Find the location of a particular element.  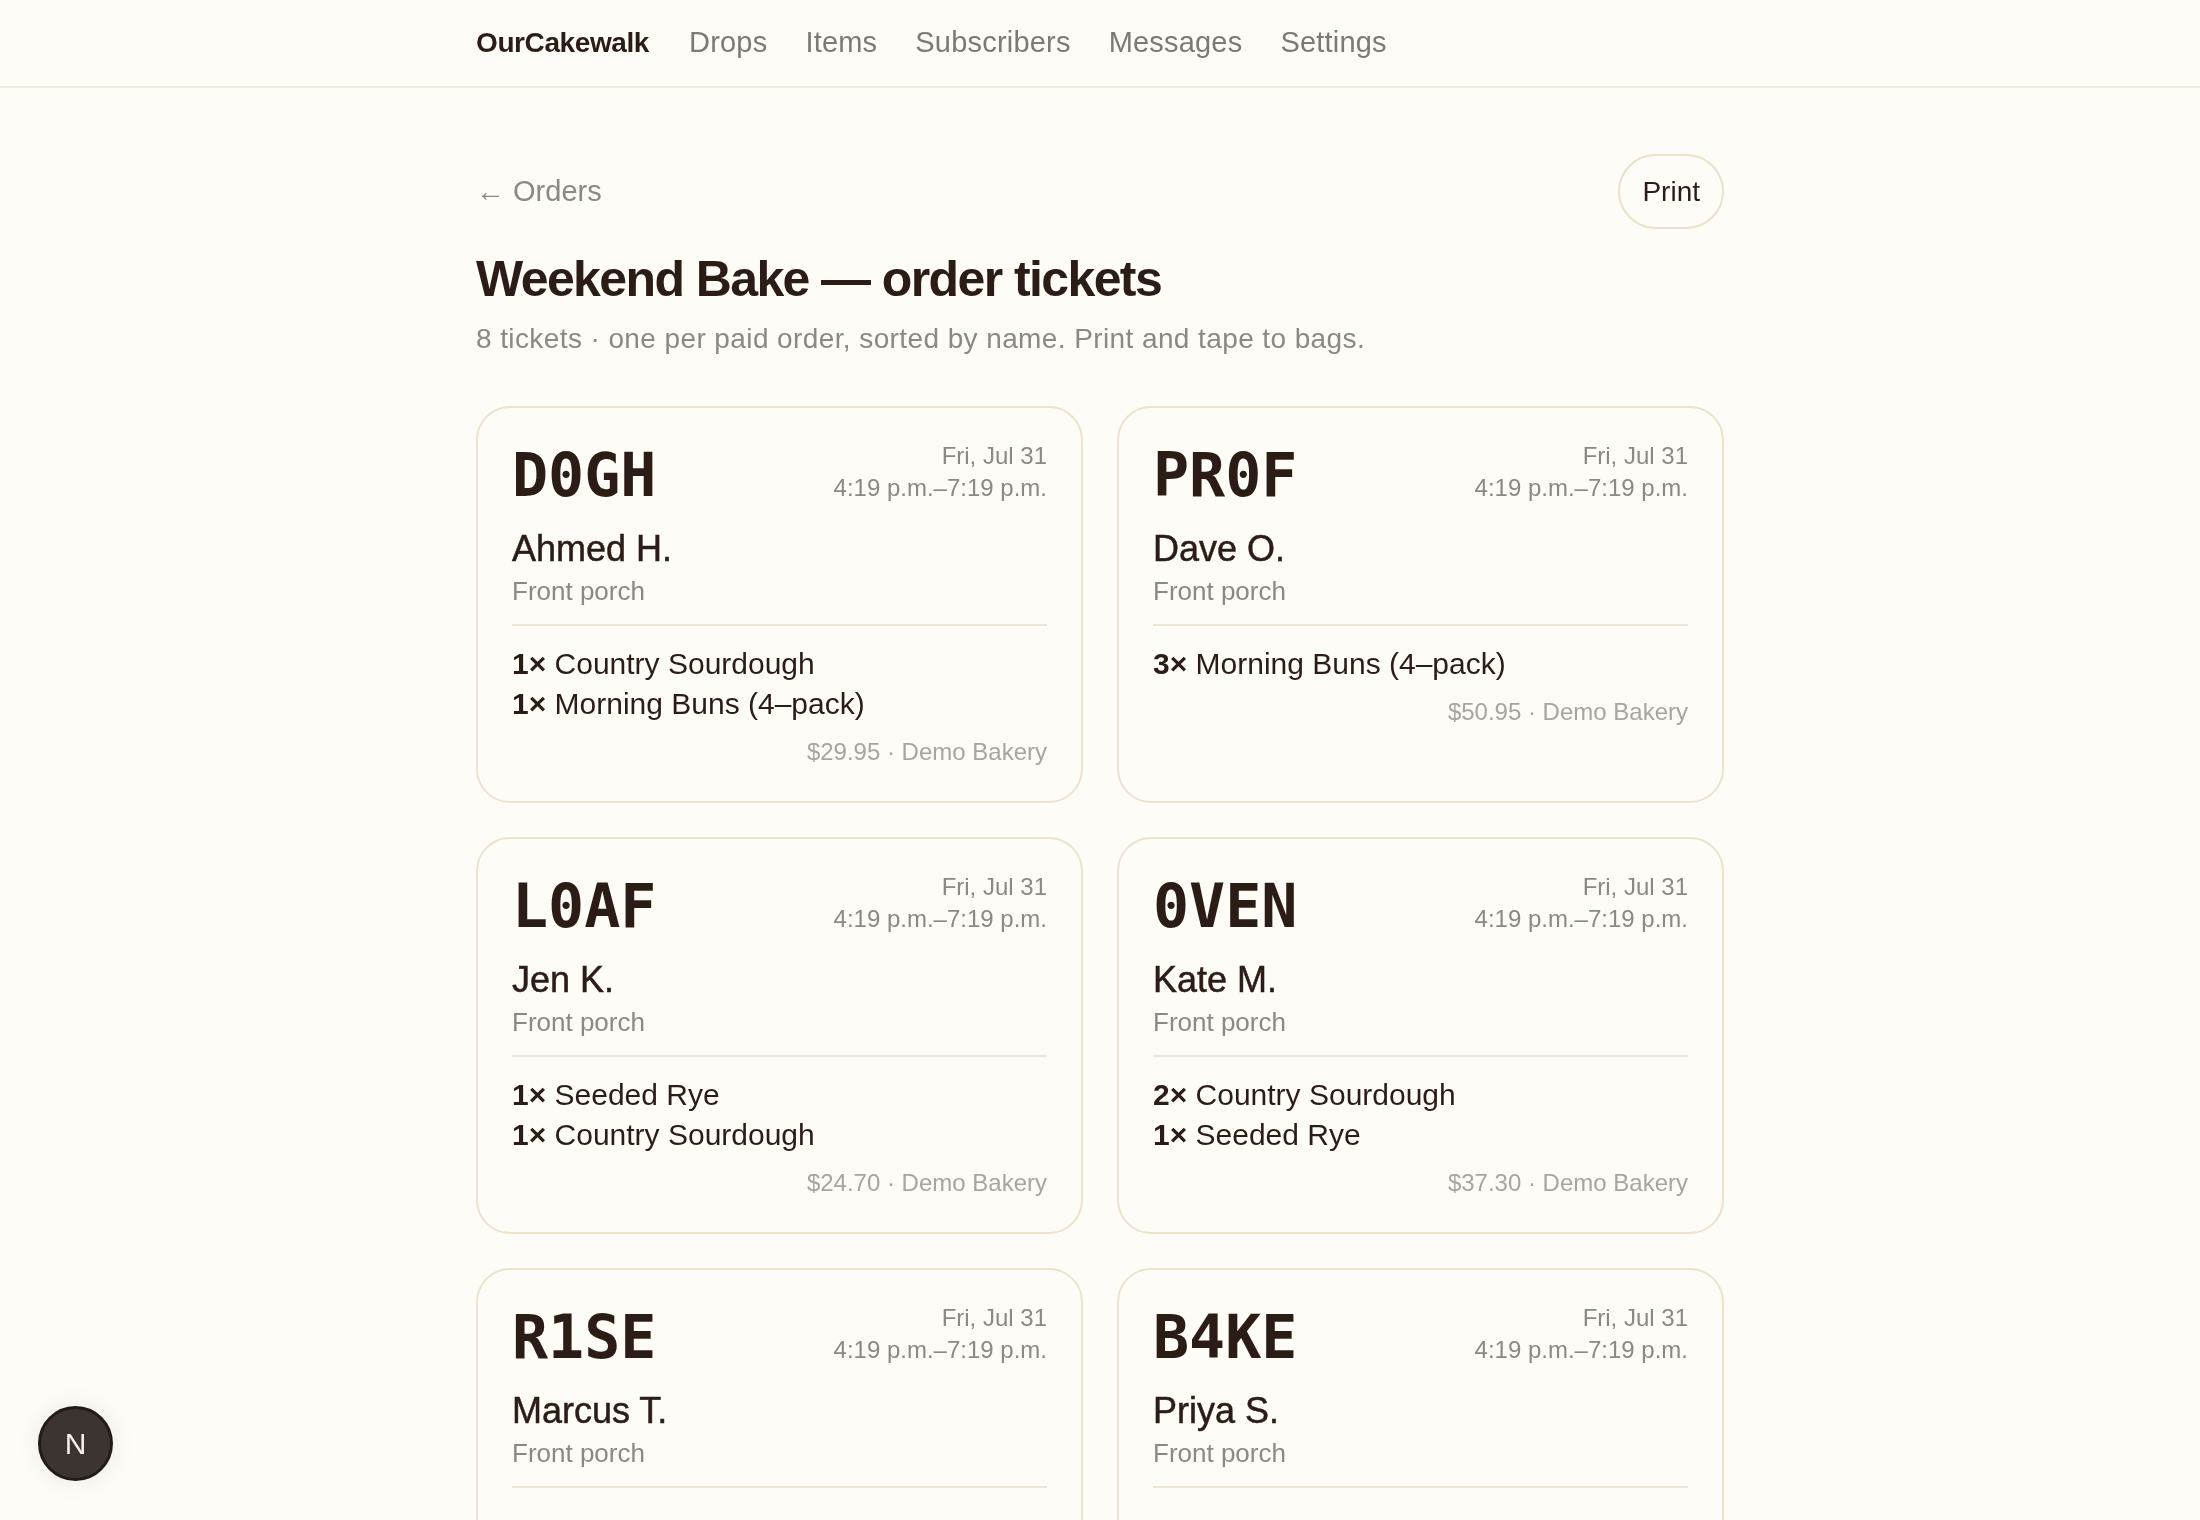

order-item: 3× Morning Buns (4–pack) is located at coordinates (1330, 664).